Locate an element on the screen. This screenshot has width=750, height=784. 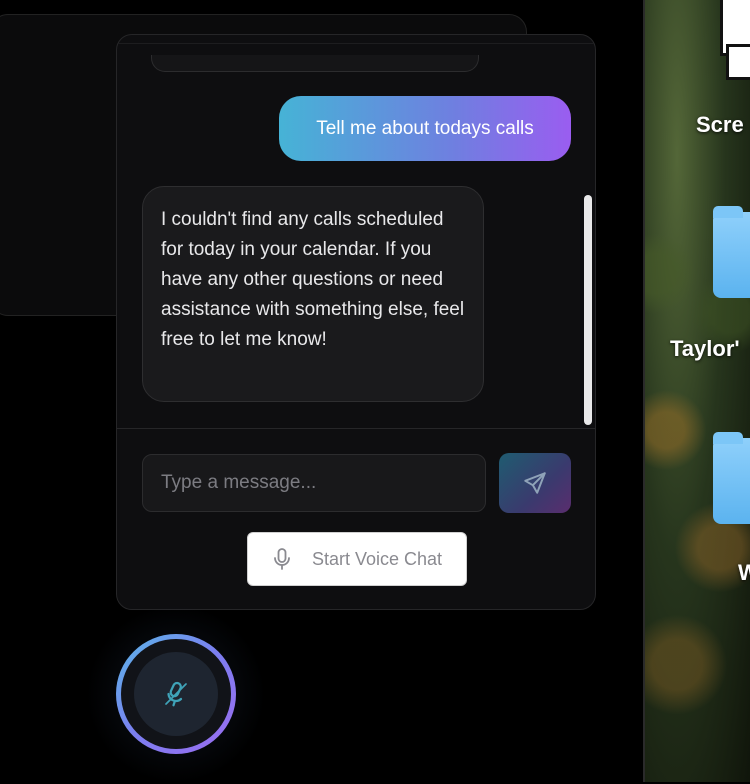
microphone-icon is located at coordinates (282, 559).